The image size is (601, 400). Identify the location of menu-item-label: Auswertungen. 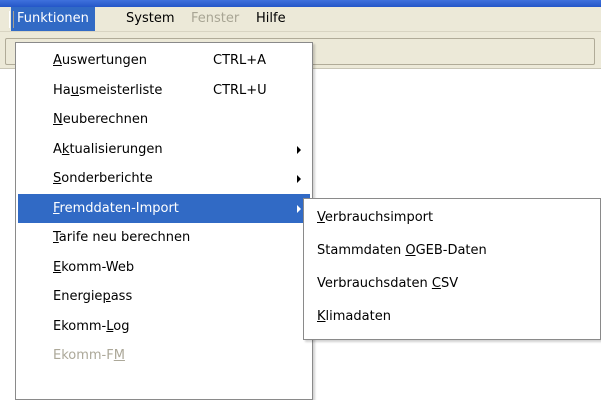
(100, 60).